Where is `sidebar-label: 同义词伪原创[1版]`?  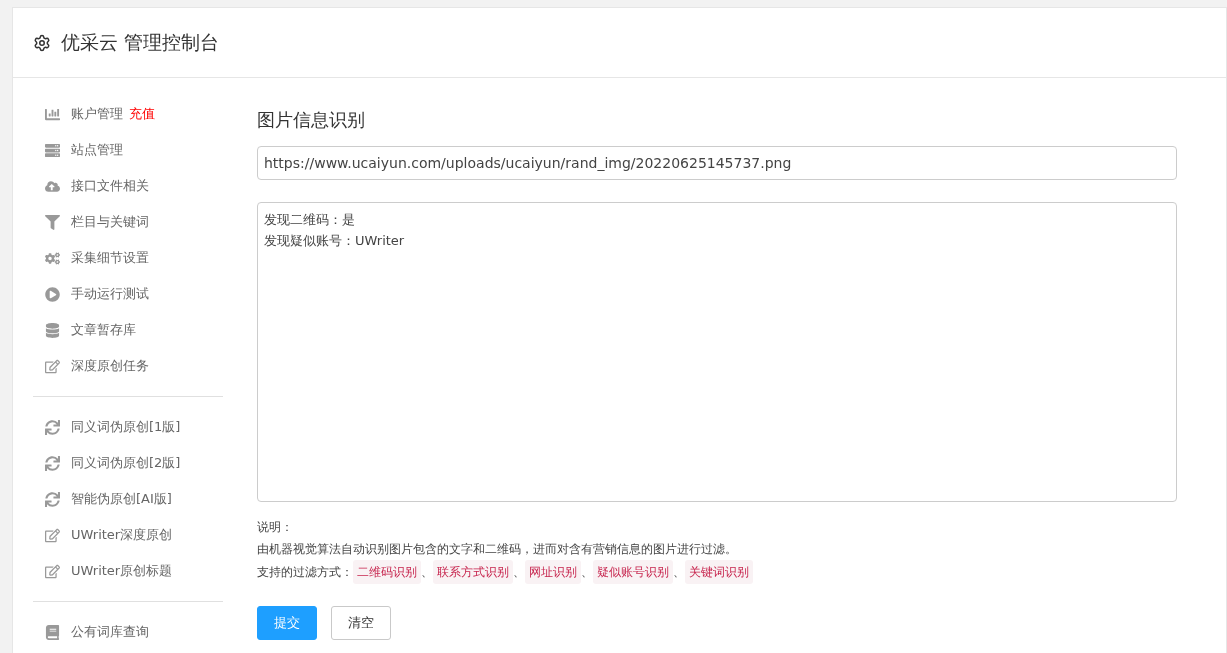
sidebar-label: 同义词伪原创[1版] is located at coordinates (126, 427).